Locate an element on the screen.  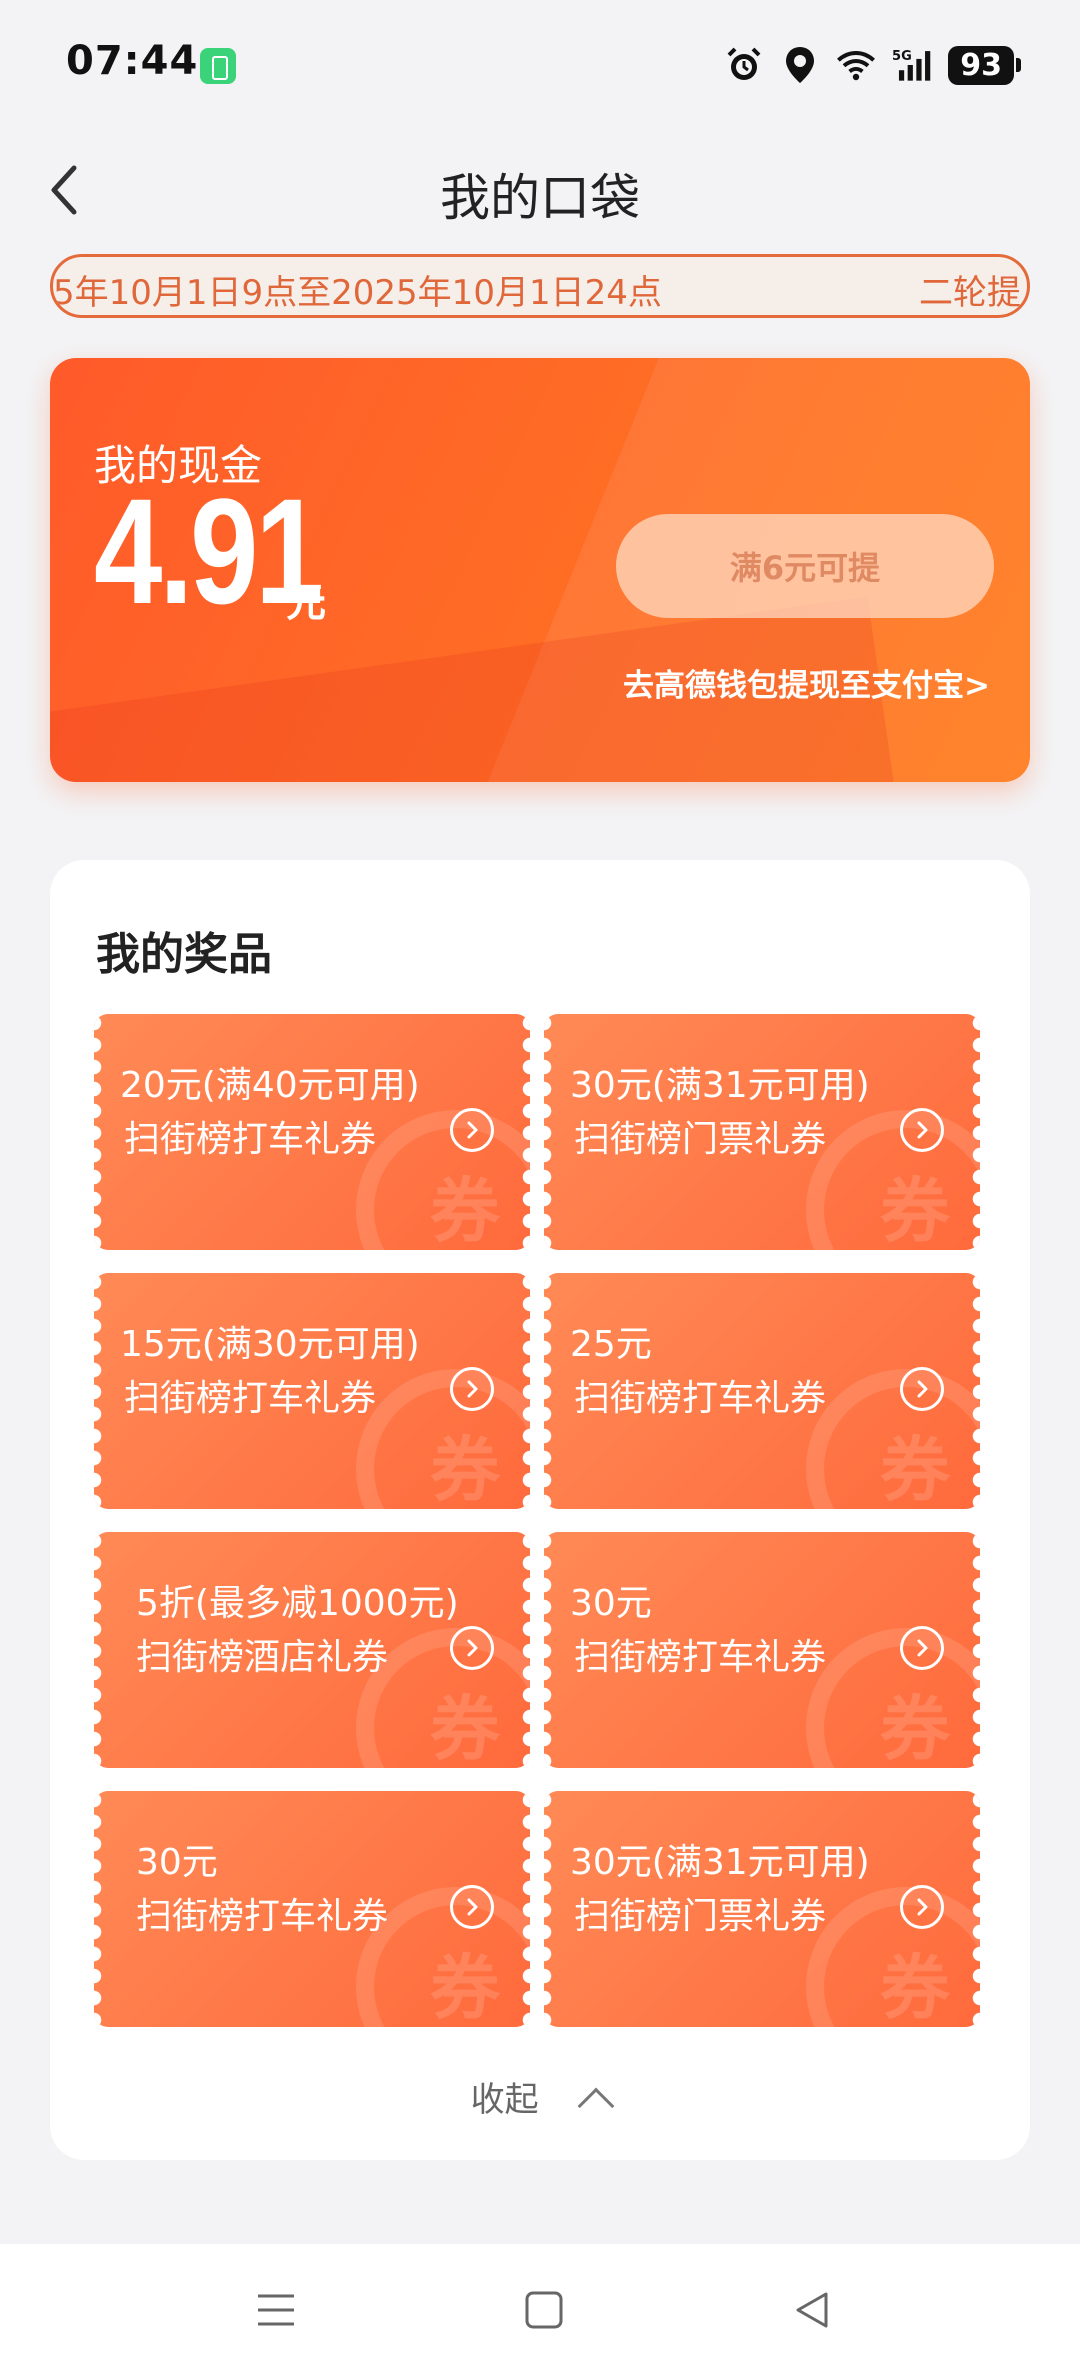
home-button is located at coordinates (544, 2310).